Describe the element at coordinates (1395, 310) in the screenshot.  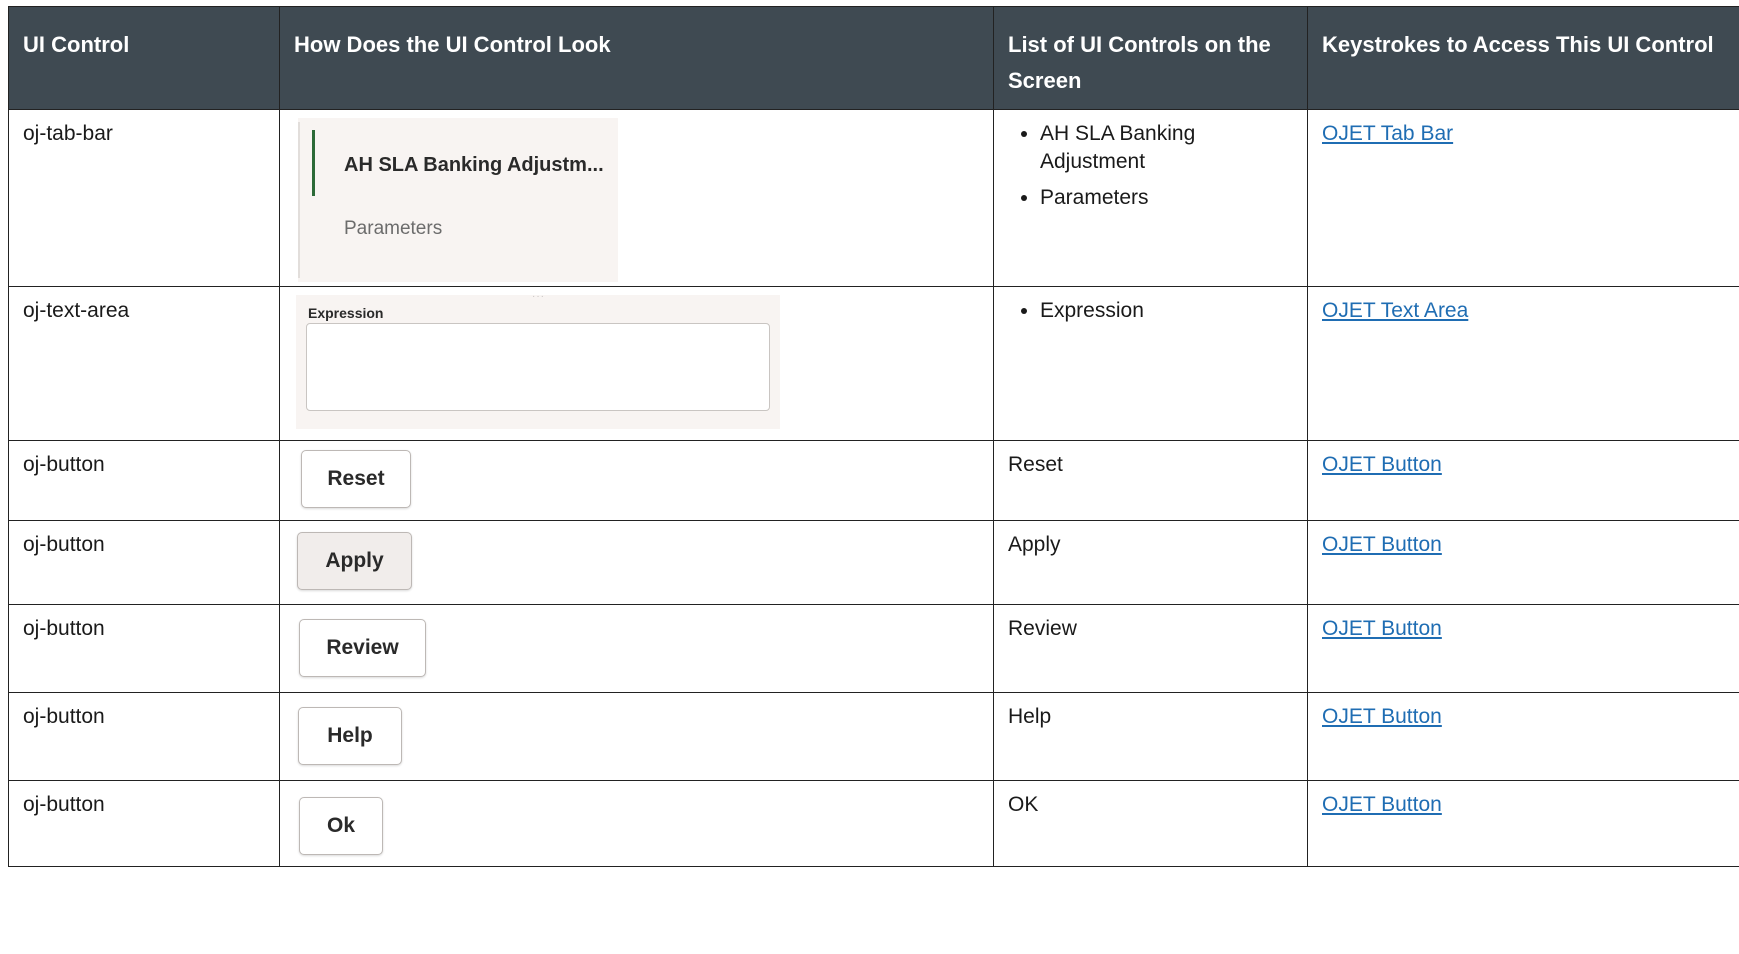
I see `ojet-text-area-link: OJET Text Area` at that location.